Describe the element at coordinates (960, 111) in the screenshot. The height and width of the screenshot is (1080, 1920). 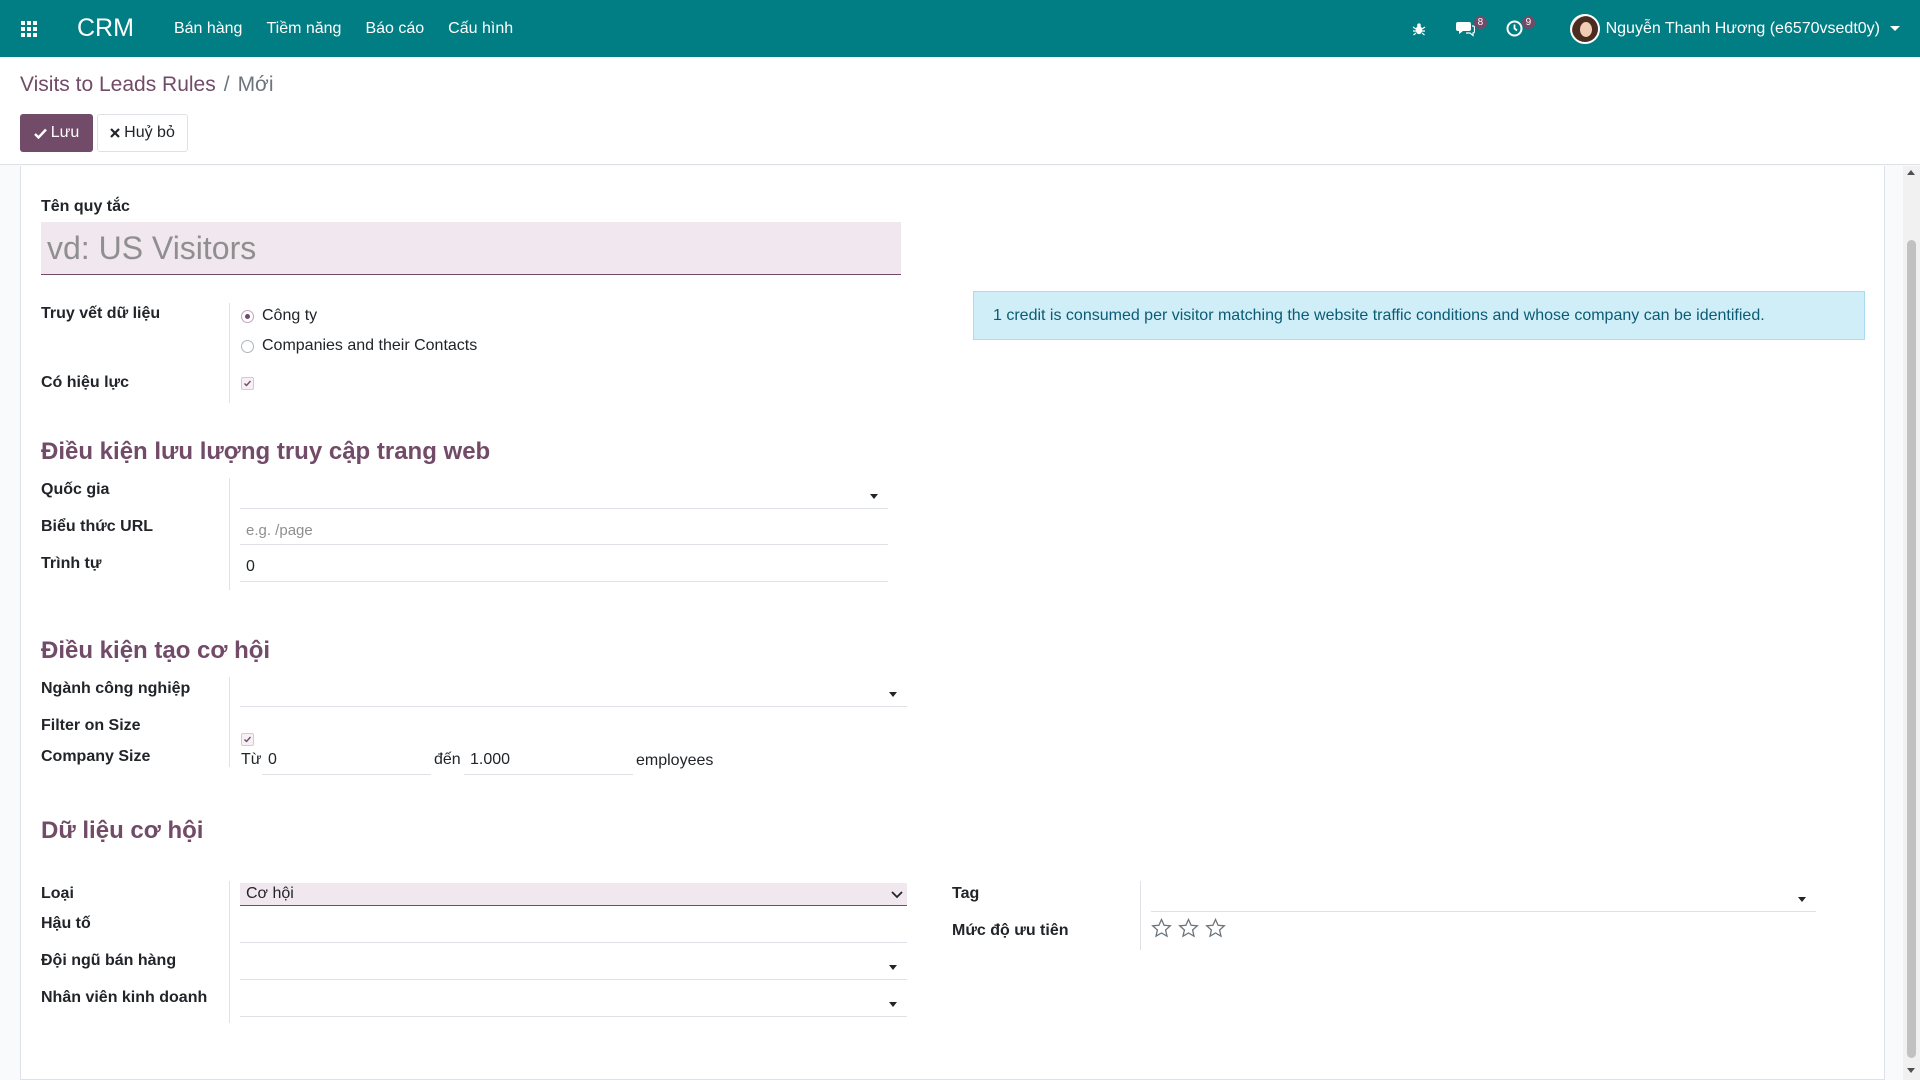
I see `control-panel: Visits to Leads Rules / Mới Lưu Huỷ bỏ` at that location.